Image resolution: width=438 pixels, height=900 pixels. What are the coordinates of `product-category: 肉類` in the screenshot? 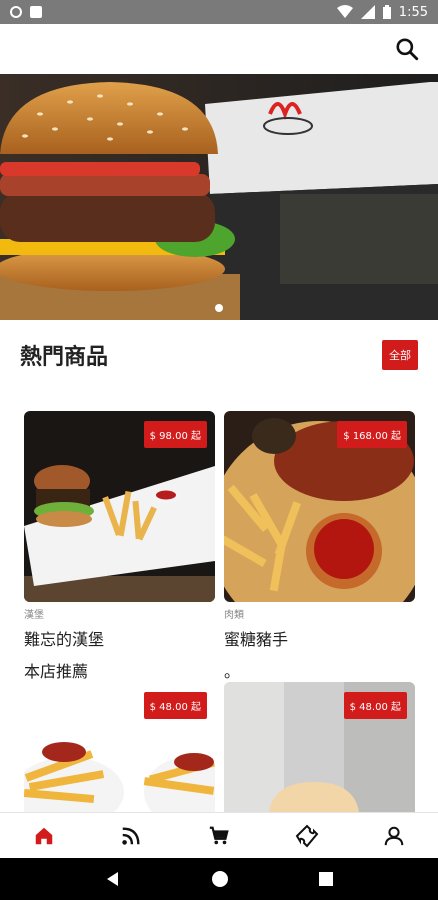 It's located at (234, 615).